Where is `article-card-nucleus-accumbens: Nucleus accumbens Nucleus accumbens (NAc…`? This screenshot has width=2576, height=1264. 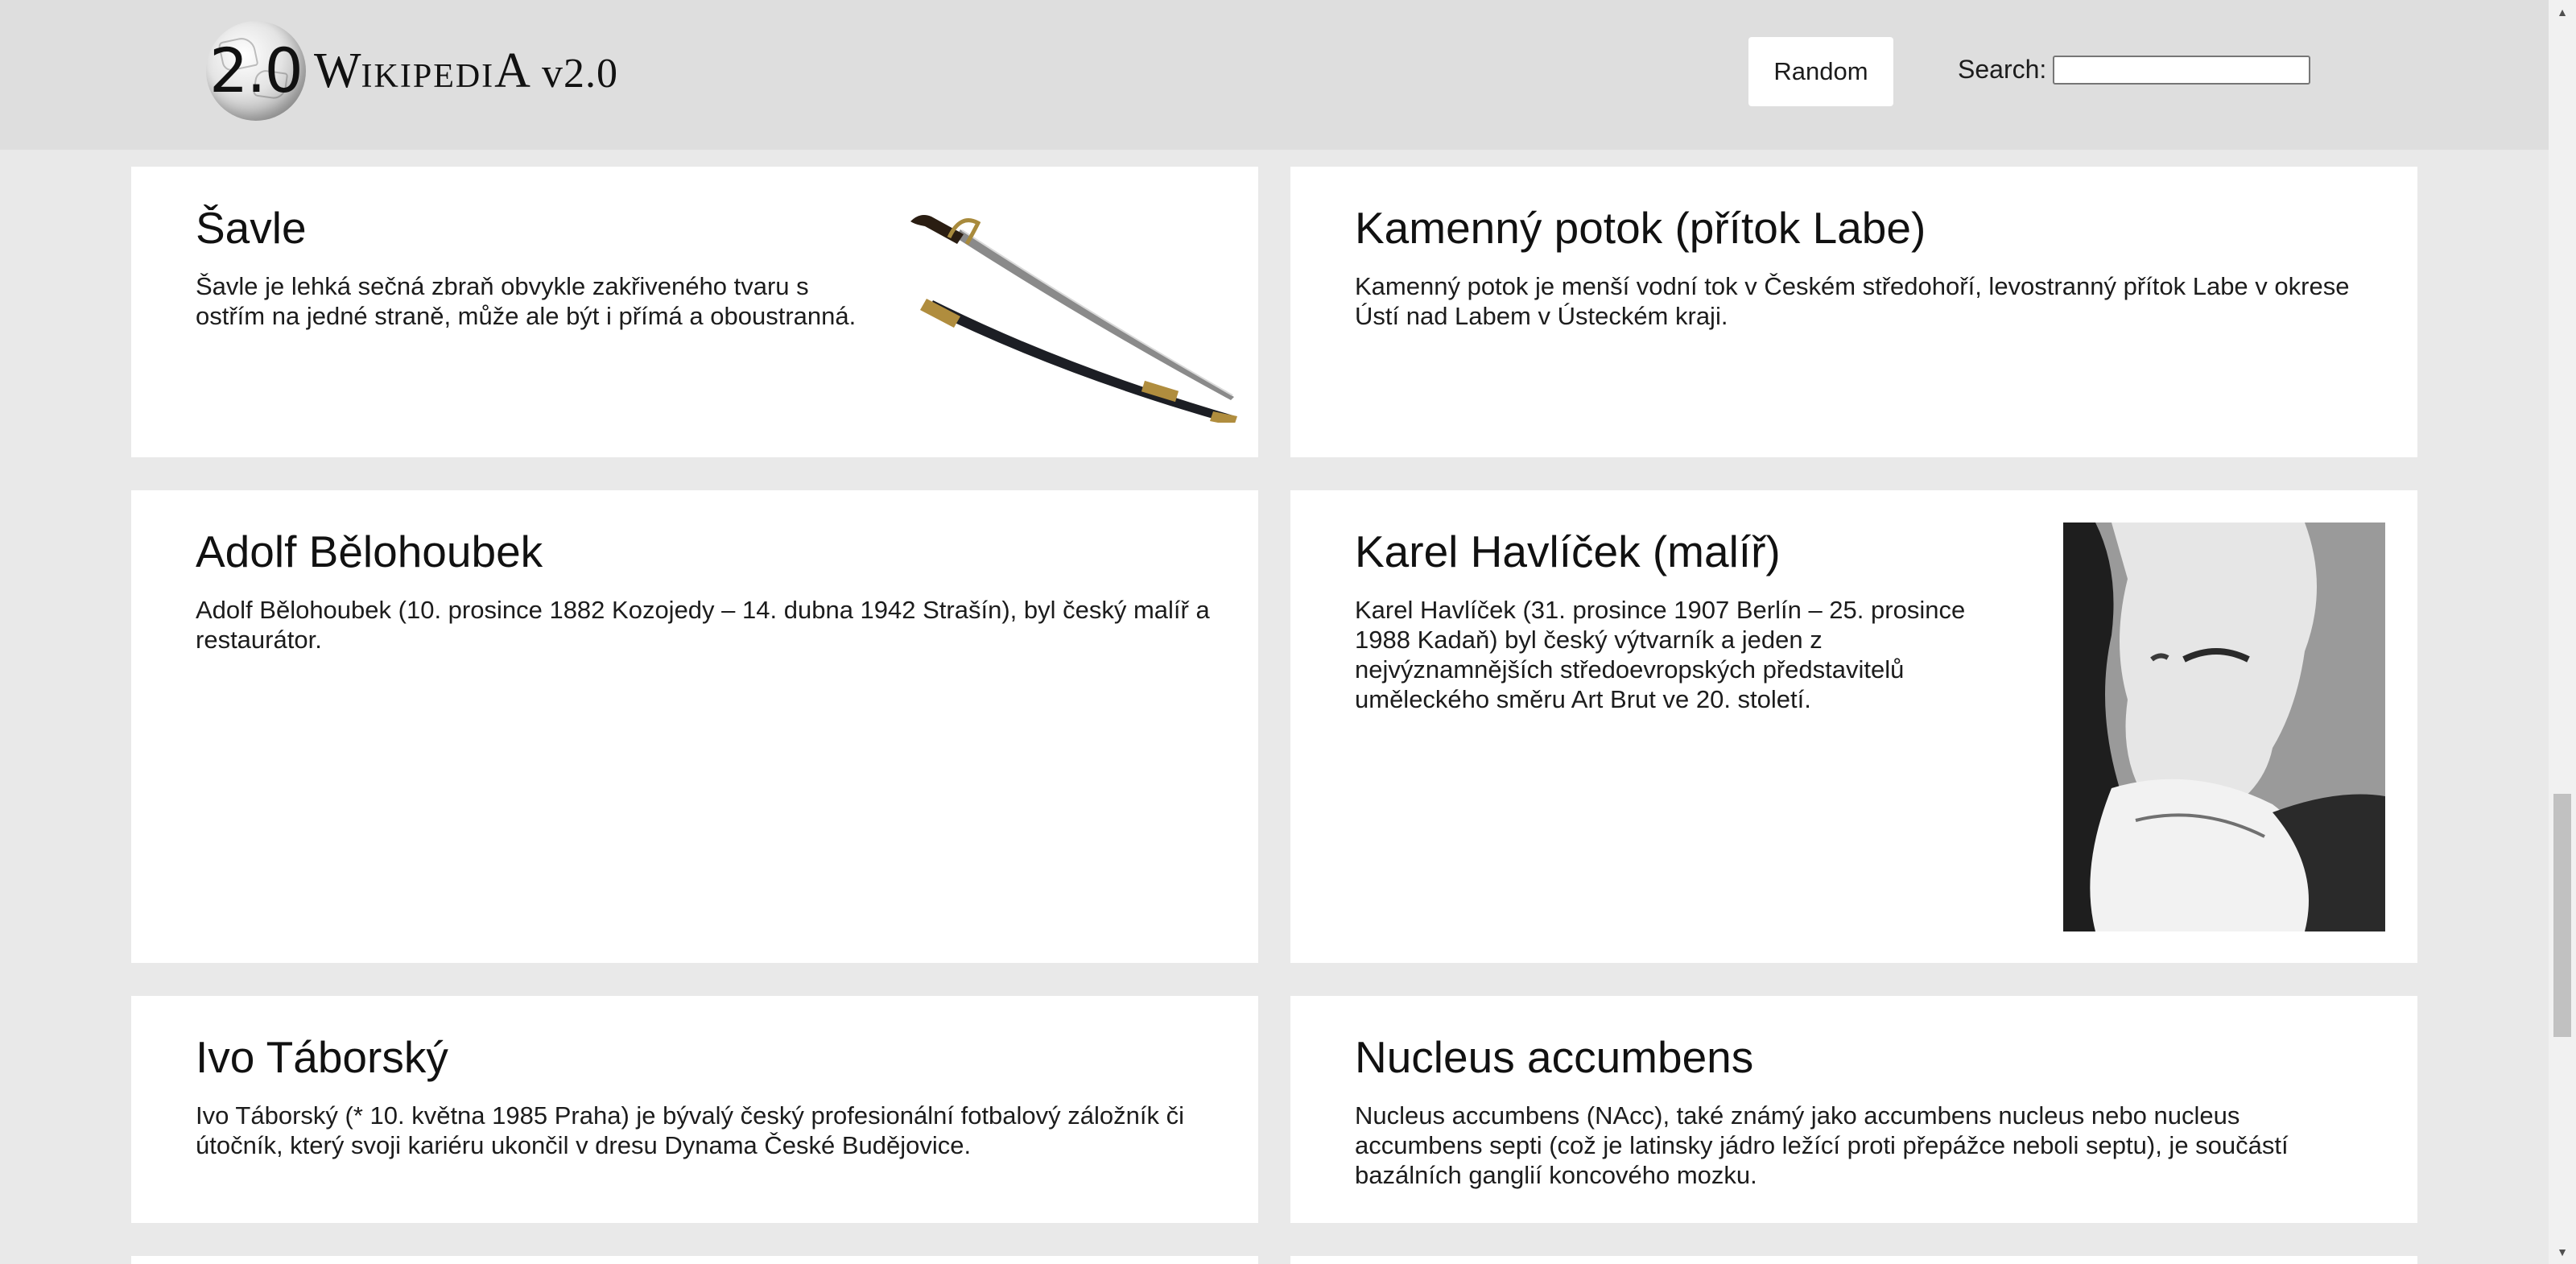
article-card-nucleus-accumbens: Nucleus accumbens Nucleus accumbens (NAc… is located at coordinates (1853, 1109).